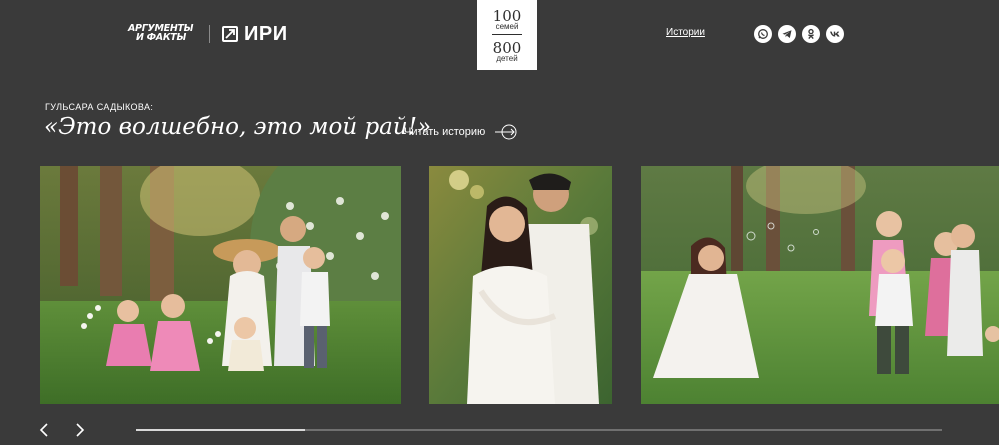 The height and width of the screenshot is (445, 999). Describe the element at coordinates (835, 34) in the screenshot. I see `vk-icon` at that location.